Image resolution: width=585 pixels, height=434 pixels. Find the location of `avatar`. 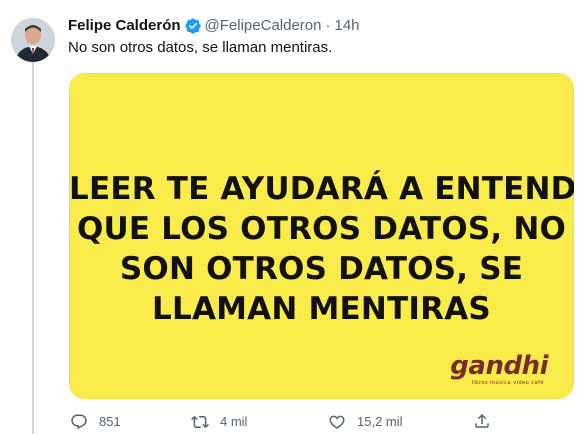

avatar is located at coordinates (33, 40).